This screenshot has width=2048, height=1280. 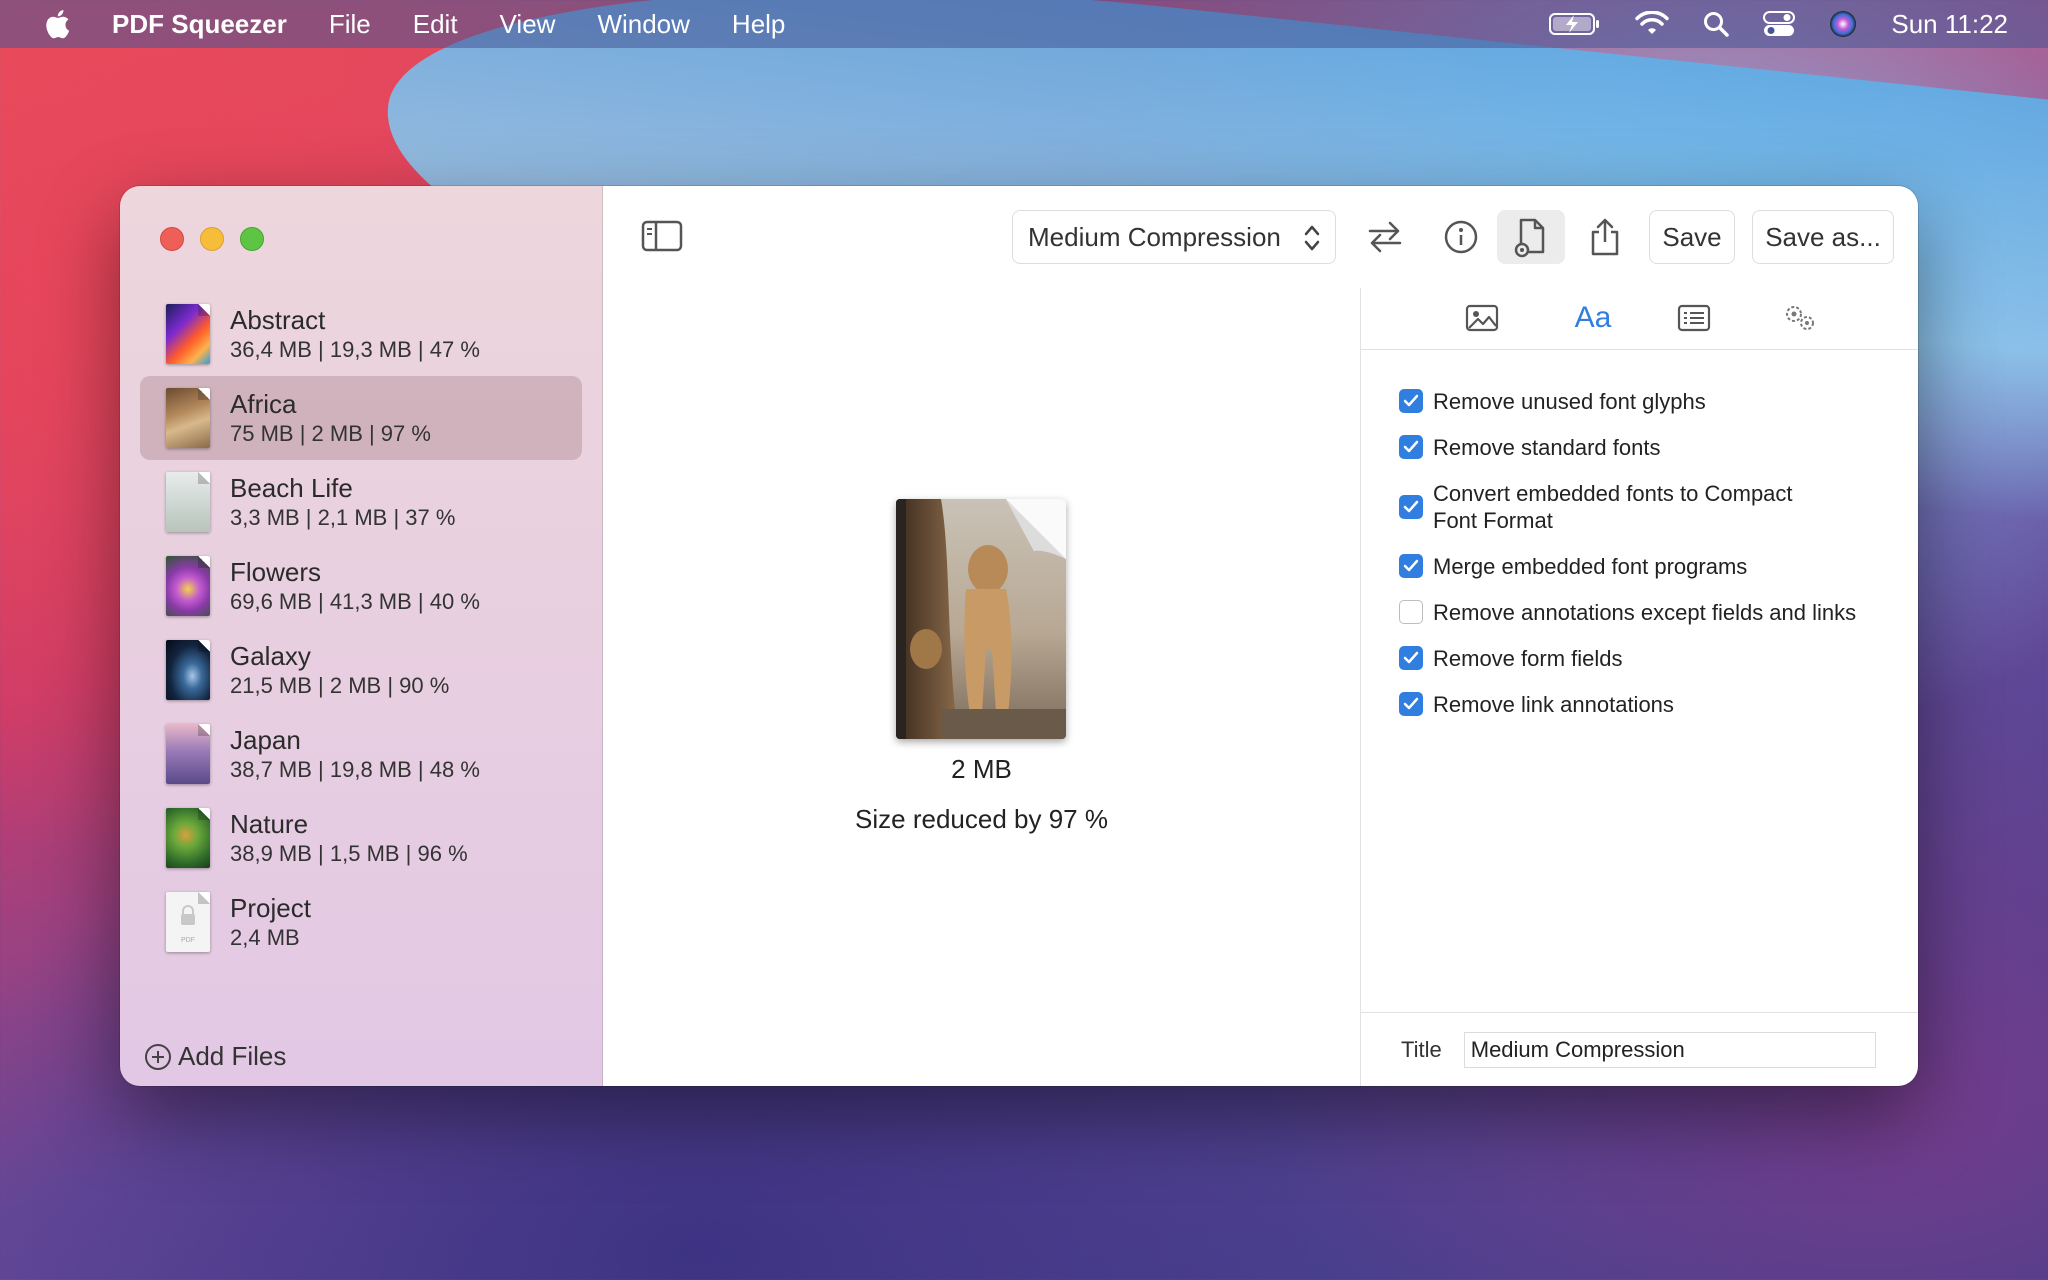 What do you see at coordinates (1779, 24) in the screenshot?
I see `control-center-icon` at bounding box center [1779, 24].